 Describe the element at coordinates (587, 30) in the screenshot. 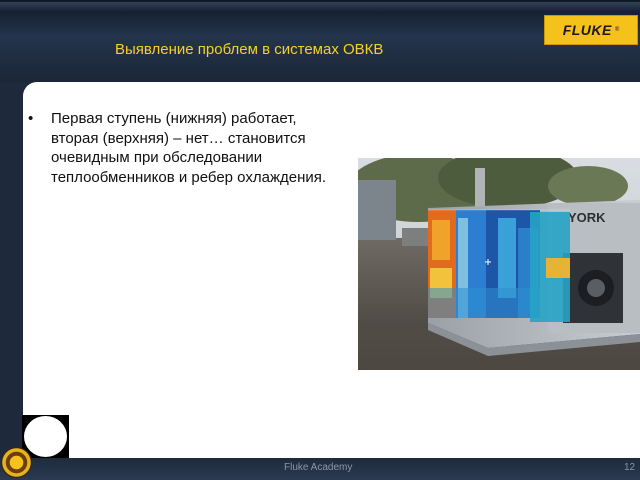

I see `fluke-logo-text: FLUKE` at that location.